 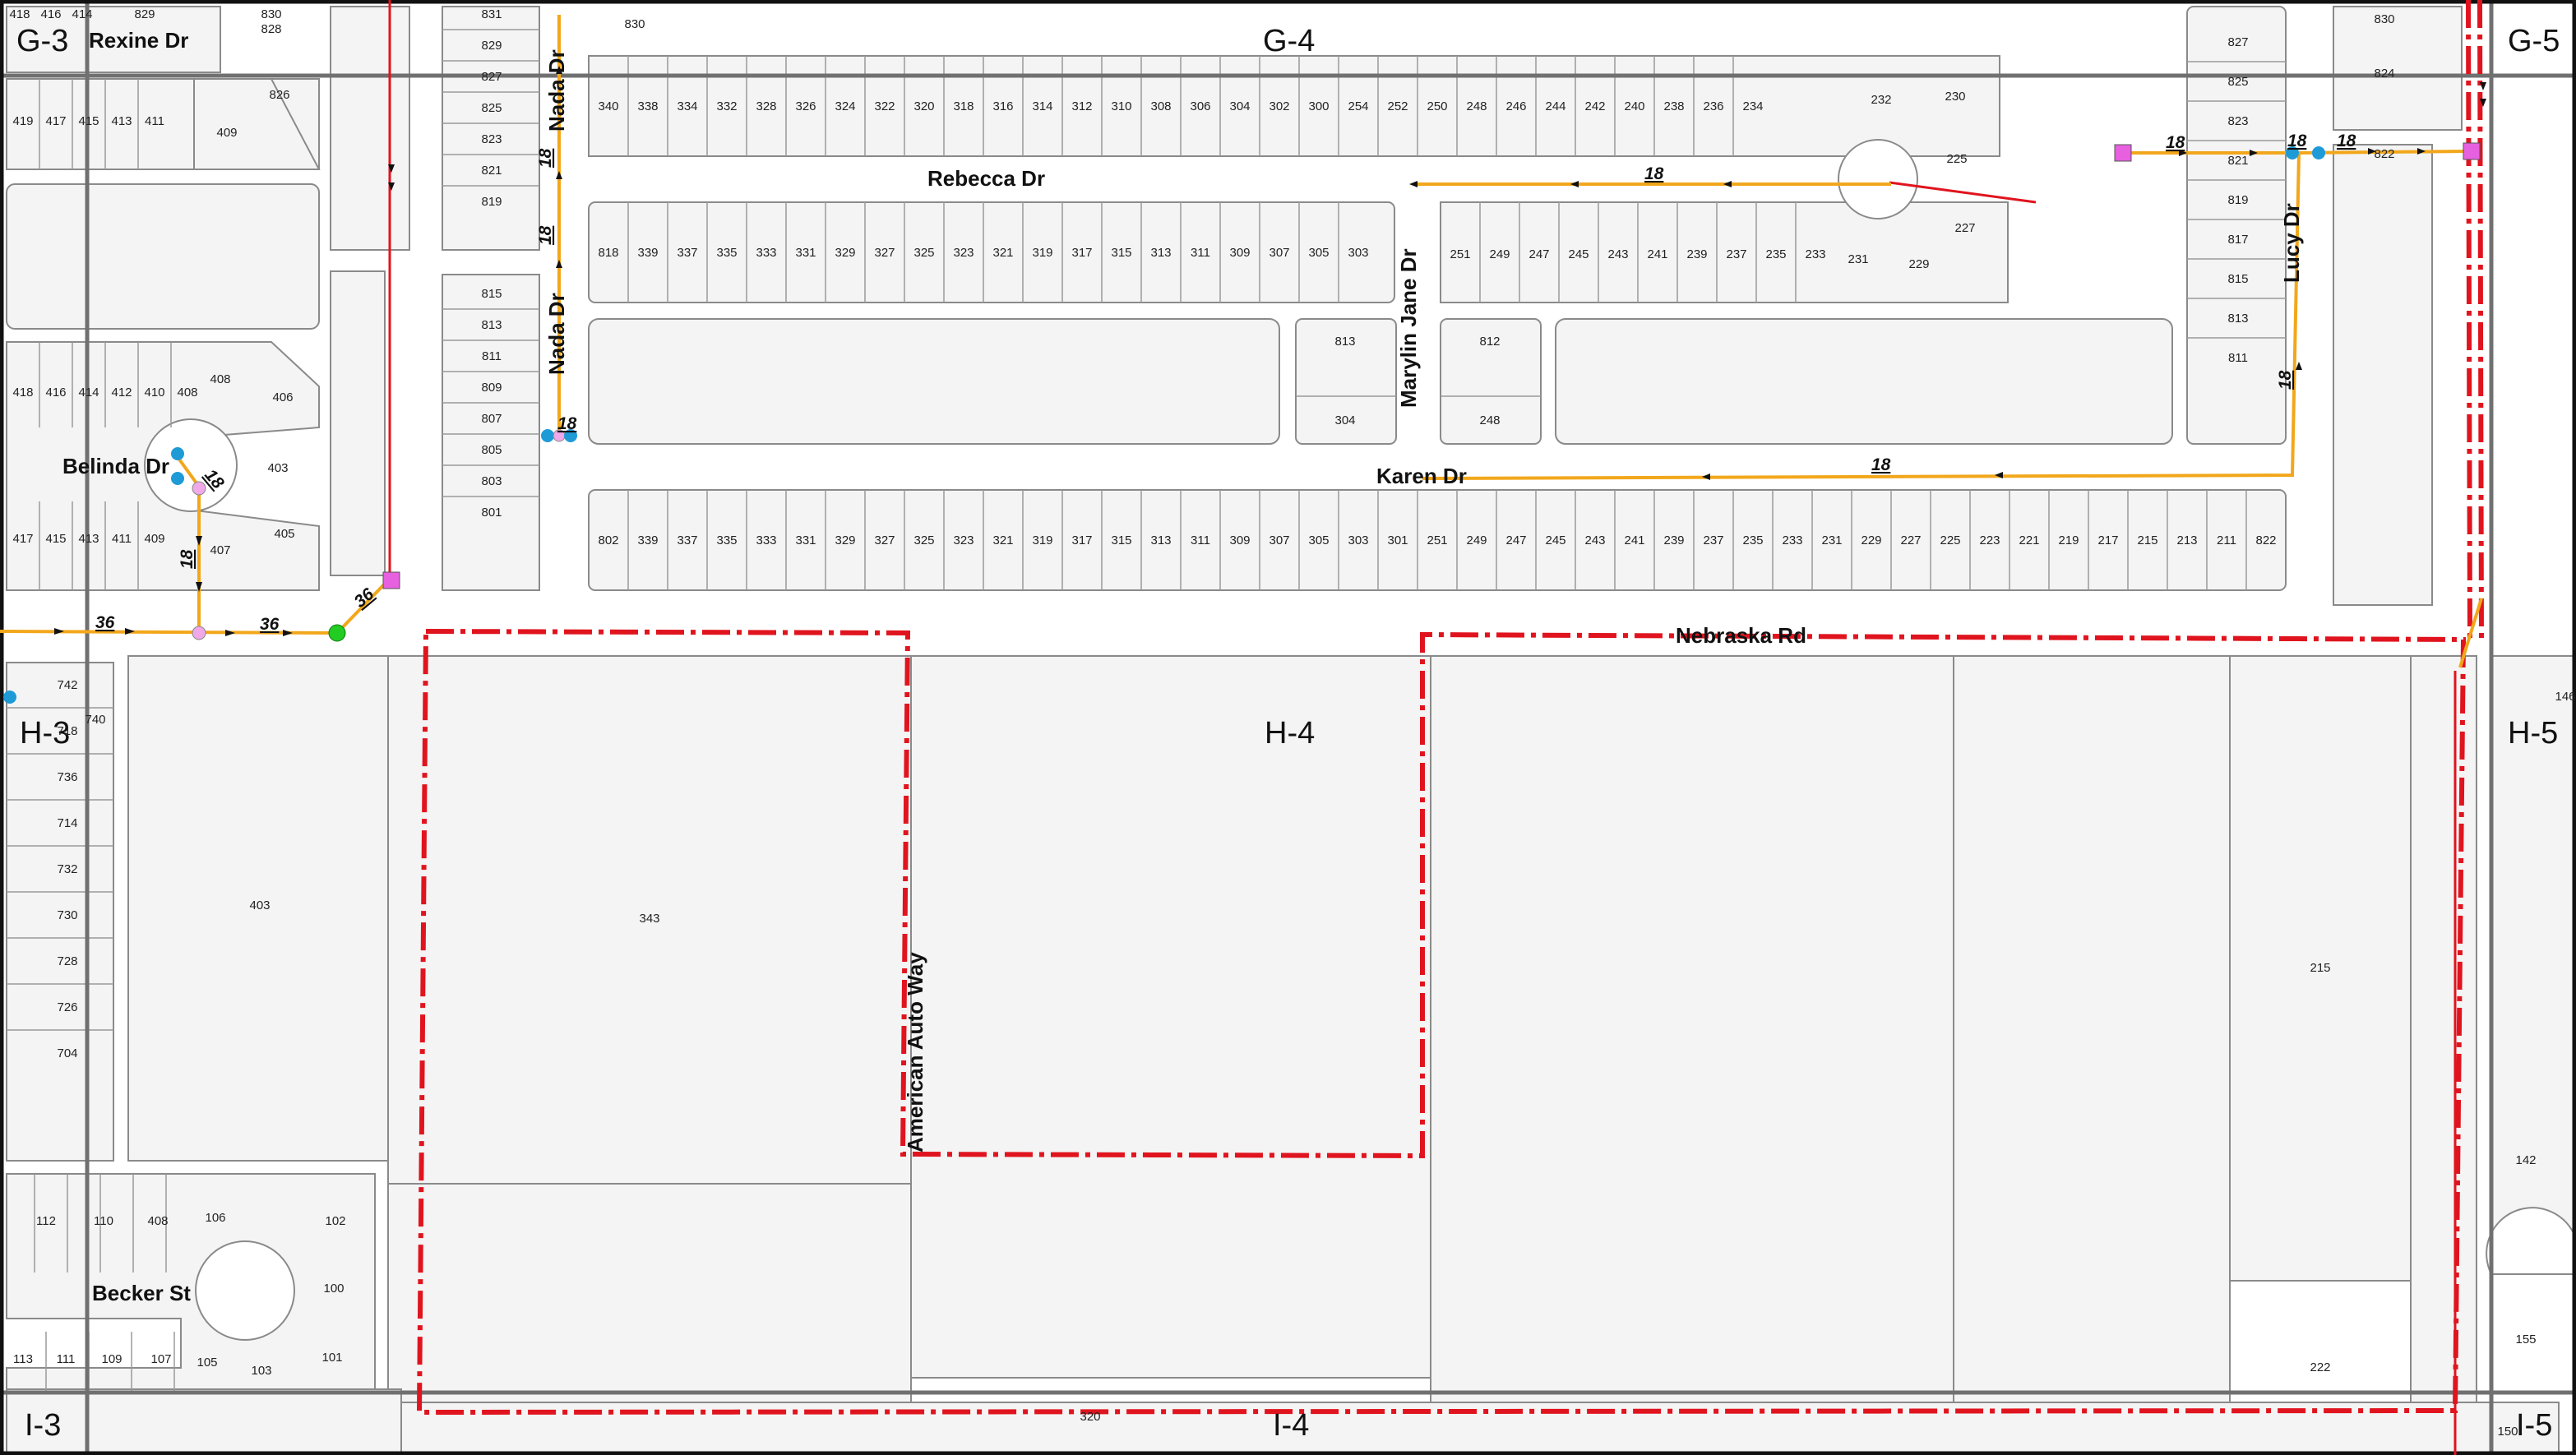 I want to click on street-label-marylin: Marylin Jane Dr, so click(x=1408, y=328).